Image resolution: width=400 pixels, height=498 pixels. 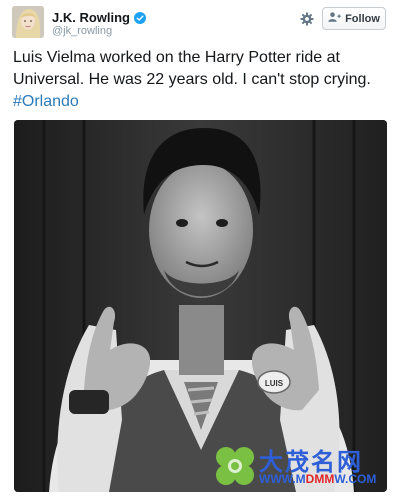 What do you see at coordinates (28, 22) in the screenshot?
I see `user-avatar` at bounding box center [28, 22].